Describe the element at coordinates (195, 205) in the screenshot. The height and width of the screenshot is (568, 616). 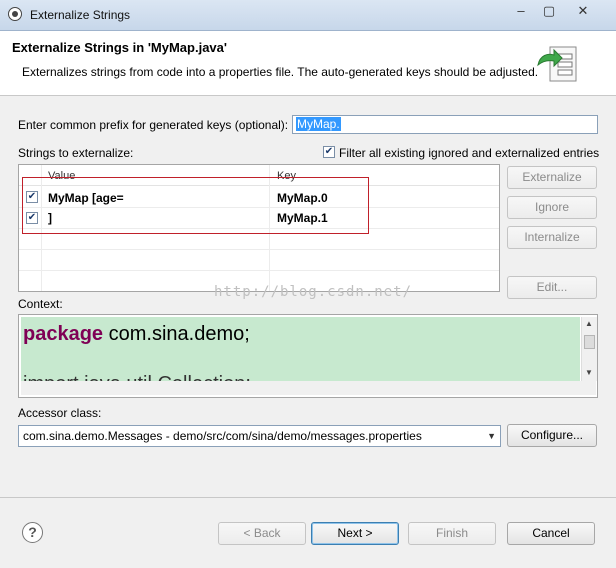
I see `annotation-highlight-box` at that location.